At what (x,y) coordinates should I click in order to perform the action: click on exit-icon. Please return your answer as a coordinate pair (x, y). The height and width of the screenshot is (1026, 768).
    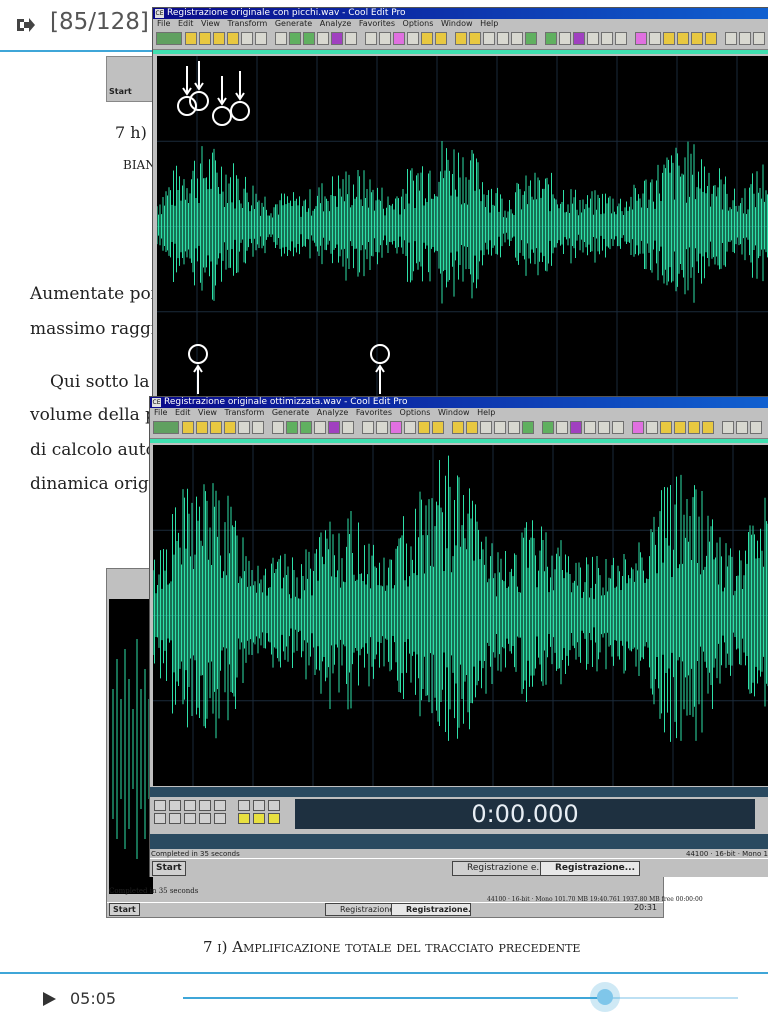
    Looking at the image, I should click on (25, 25).